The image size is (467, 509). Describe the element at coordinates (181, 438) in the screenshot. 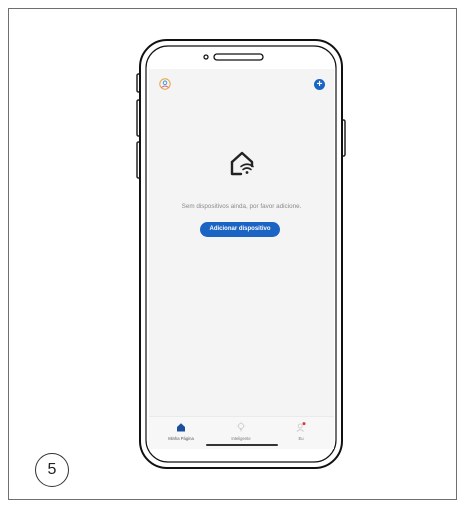

I see `tab-label: Minha Página` at that location.